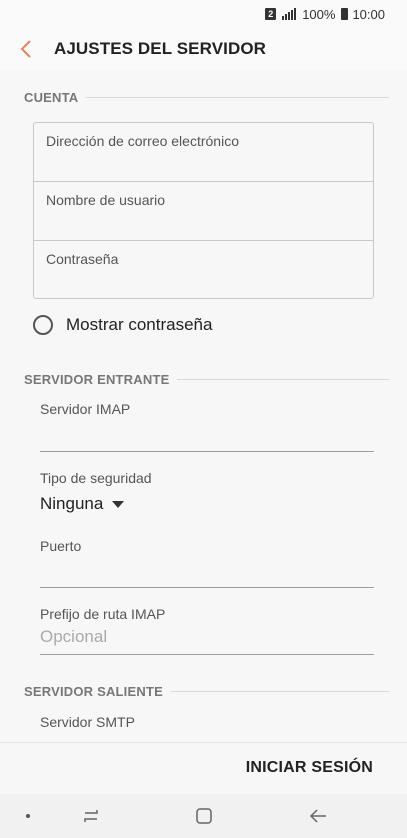 This screenshot has height=838, width=407. Describe the element at coordinates (207, 451) in the screenshot. I see `imap-server-input` at that location.